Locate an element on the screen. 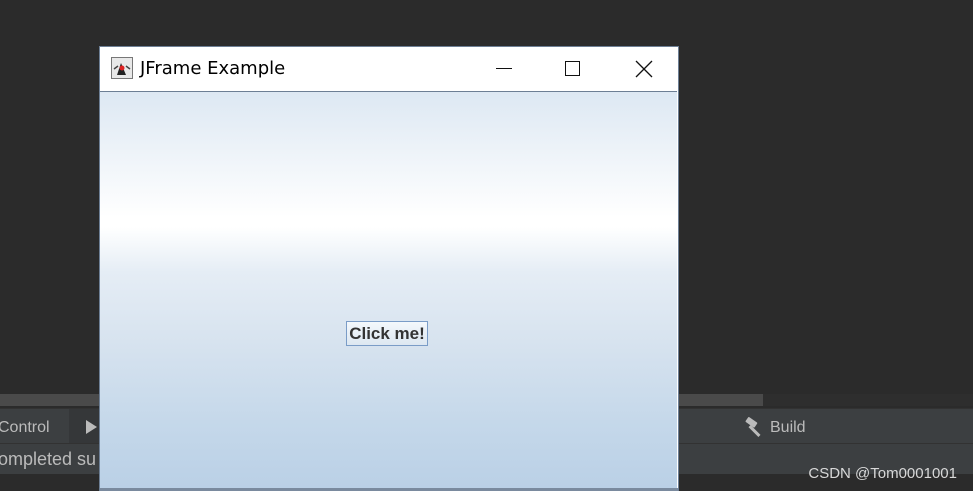 Image resolution: width=973 pixels, height=491 pixels. minimize-button is located at coordinates (504, 69).